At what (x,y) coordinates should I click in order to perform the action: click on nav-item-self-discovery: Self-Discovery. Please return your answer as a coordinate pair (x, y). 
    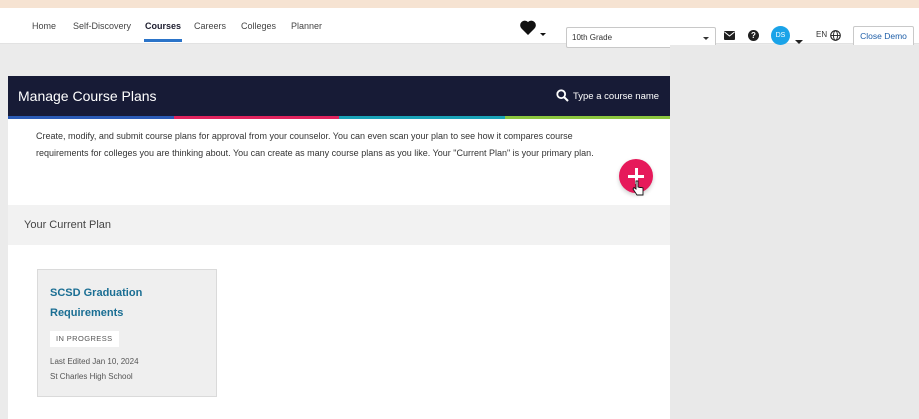
    Looking at the image, I should click on (102, 26).